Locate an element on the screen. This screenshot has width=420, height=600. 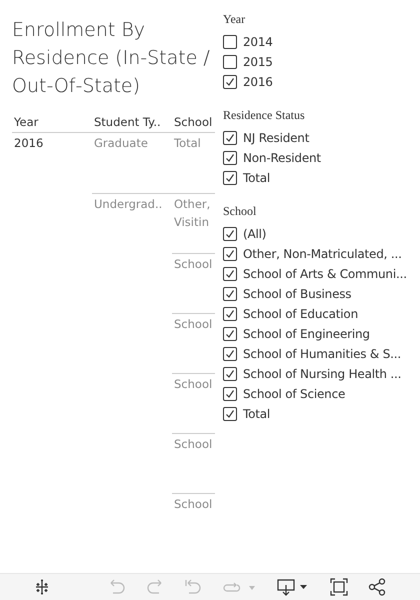
table-cell-text: 2016 is located at coordinates (28, 143).